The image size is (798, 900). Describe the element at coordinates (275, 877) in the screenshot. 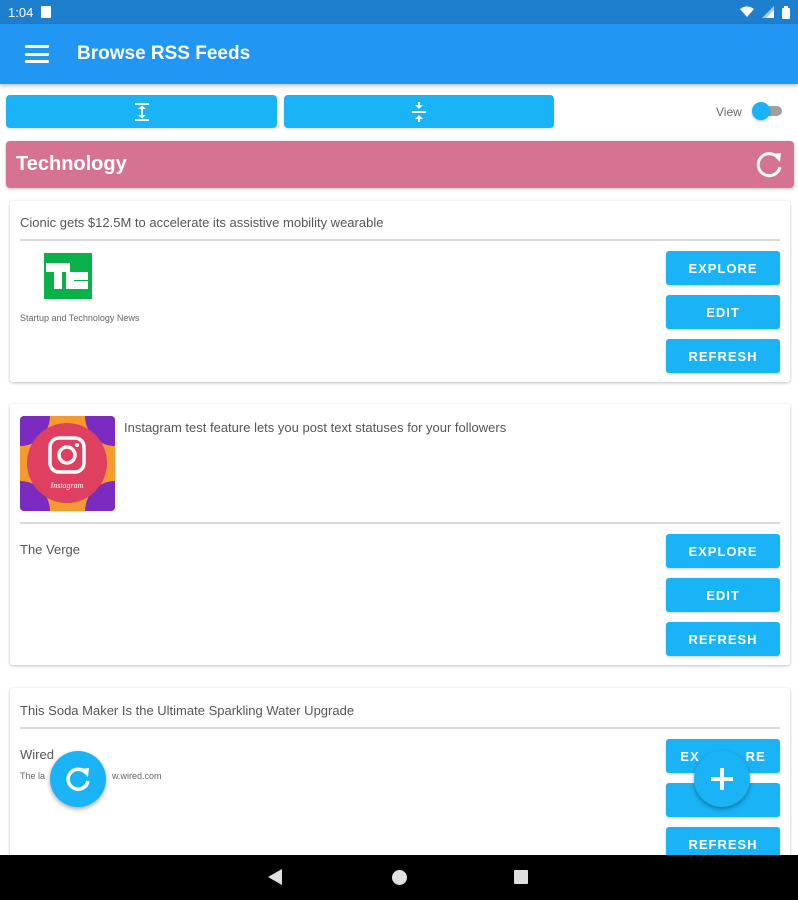

I see `back-icon` at that location.